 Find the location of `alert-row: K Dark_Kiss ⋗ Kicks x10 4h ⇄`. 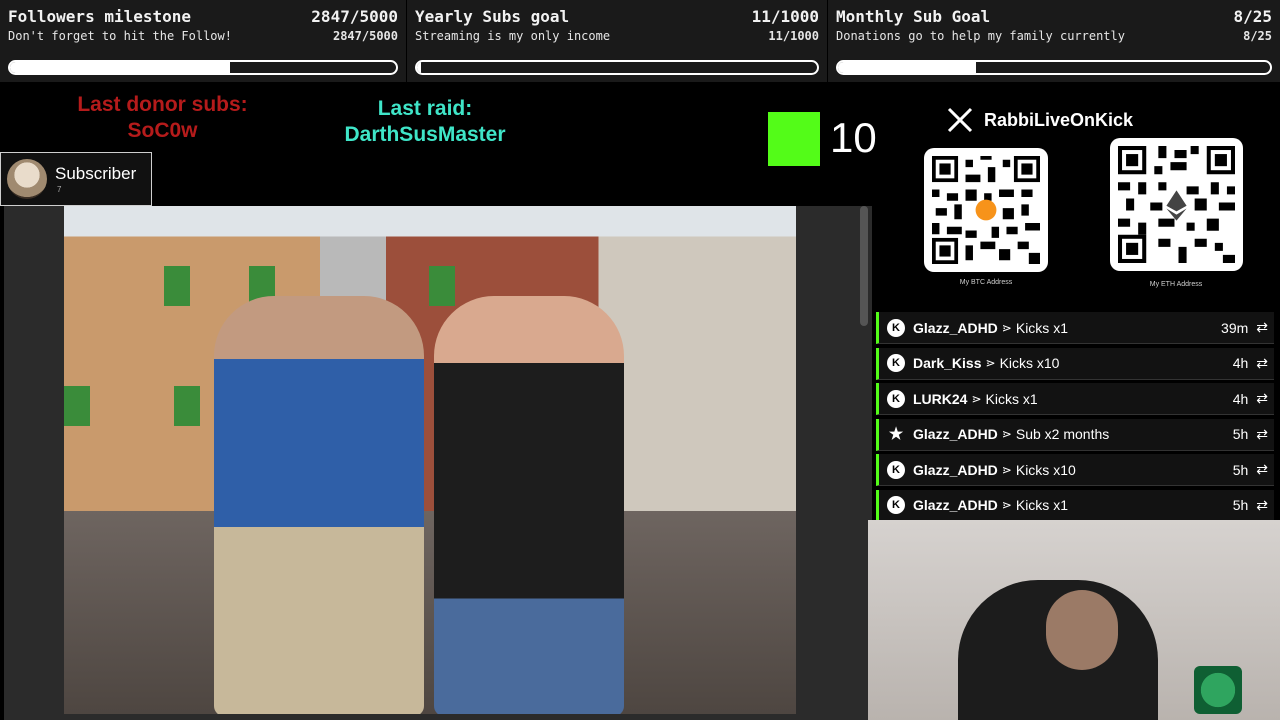

alert-row: K Dark_Kiss ⋗ Kicks x10 4h ⇄ is located at coordinates (1075, 363).